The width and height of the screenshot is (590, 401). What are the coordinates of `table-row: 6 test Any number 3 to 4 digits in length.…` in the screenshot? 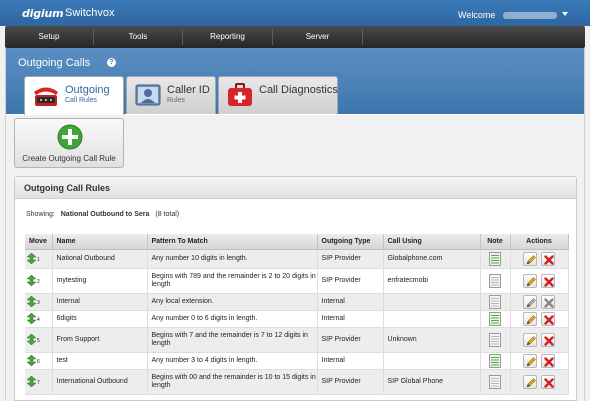 It's located at (297, 361).